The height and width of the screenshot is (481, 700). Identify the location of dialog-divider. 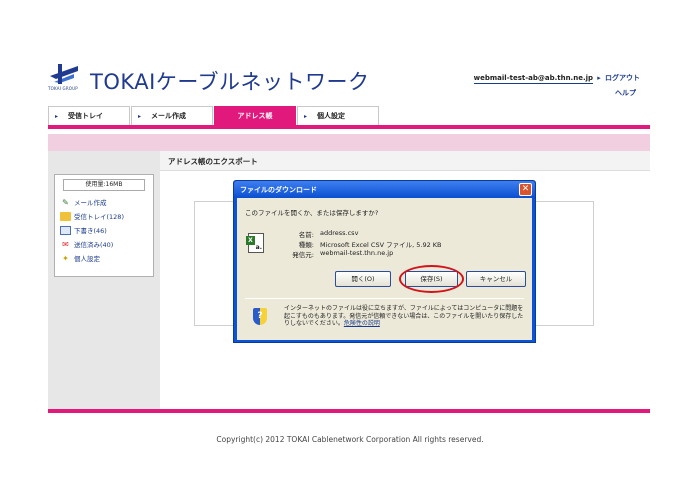
(384, 298).